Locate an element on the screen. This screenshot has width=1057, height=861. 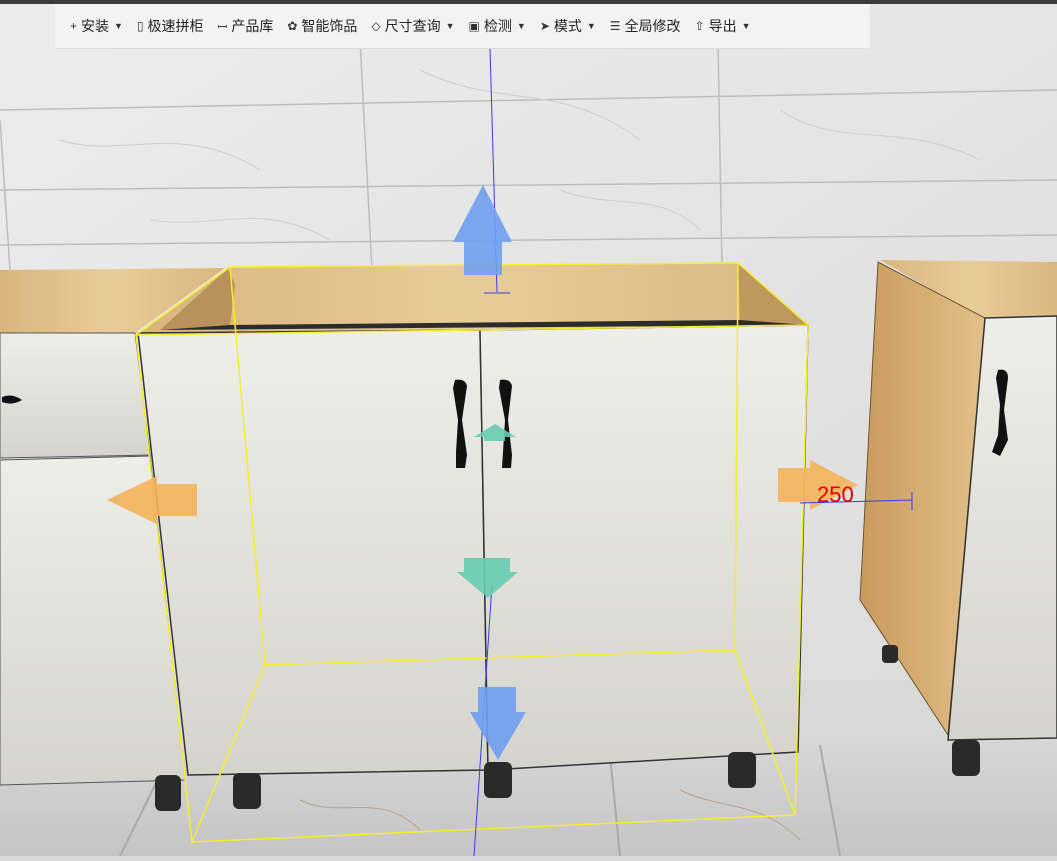
global-edit-label: 全局修改 is located at coordinates (652, 26).